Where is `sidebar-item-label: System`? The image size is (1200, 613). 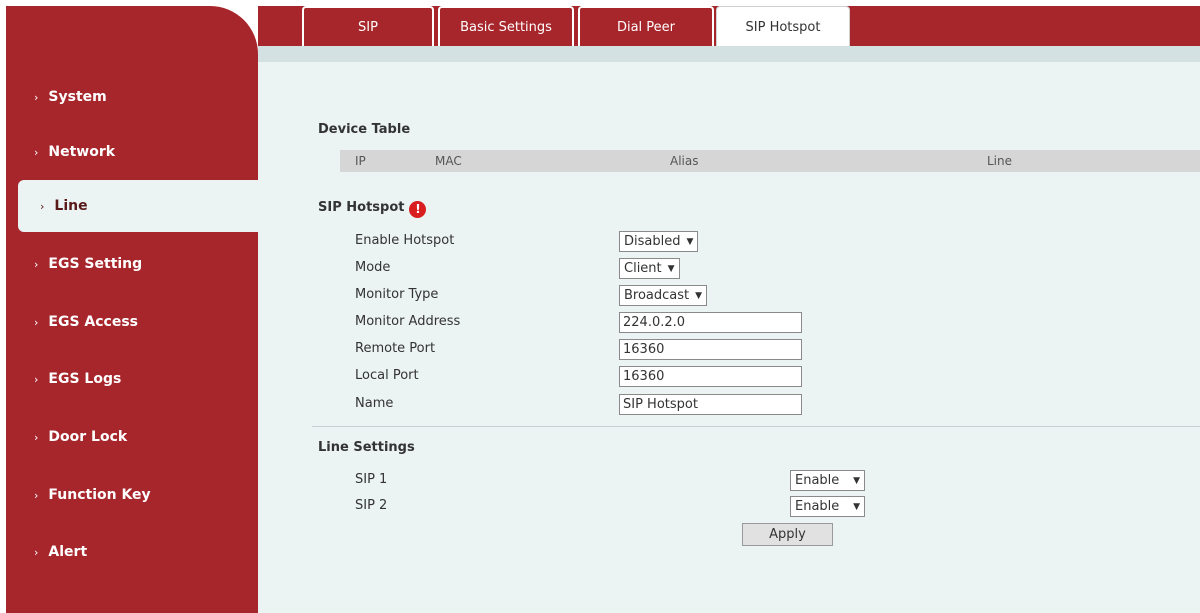 sidebar-item-label: System is located at coordinates (77, 97).